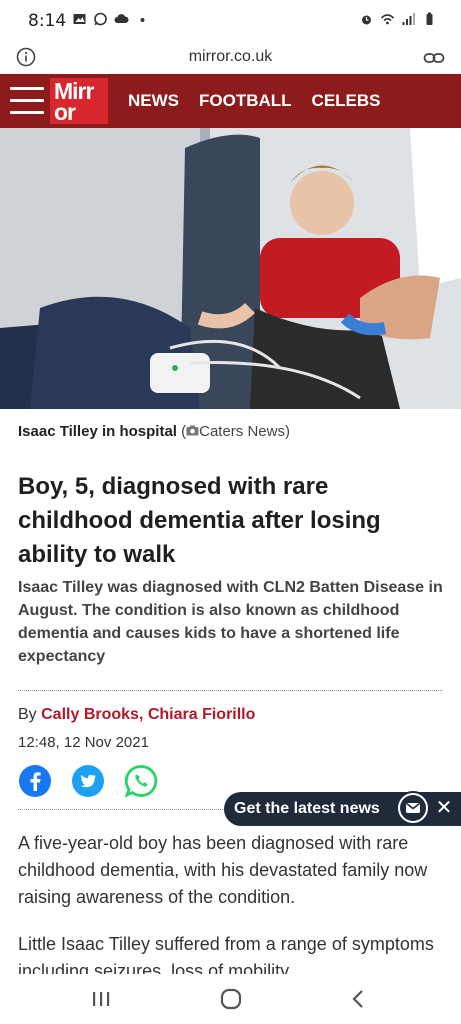 This screenshot has width=461, height=1024. Describe the element at coordinates (142, 20) in the screenshot. I see `dot-icon` at that location.